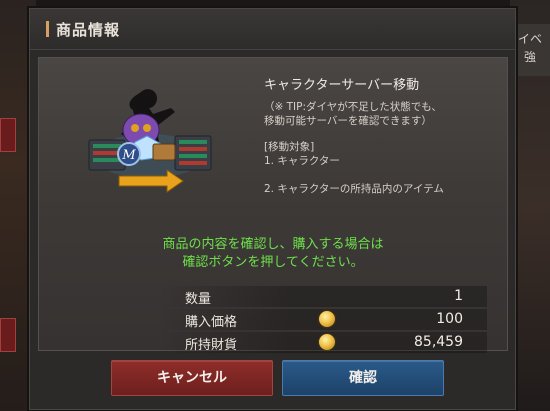 The image size is (550, 411). What do you see at coordinates (353, 107) in the screenshot?
I see `description-line: （※ TIP:ダイヤが不足した状態でも、` at bounding box center [353, 107].